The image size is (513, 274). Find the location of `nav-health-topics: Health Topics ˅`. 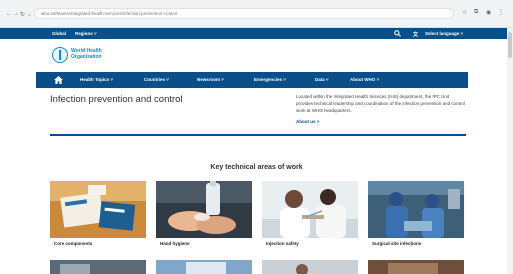

nav-health-topics: Health Topics ˅ is located at coordinates (96, 79).